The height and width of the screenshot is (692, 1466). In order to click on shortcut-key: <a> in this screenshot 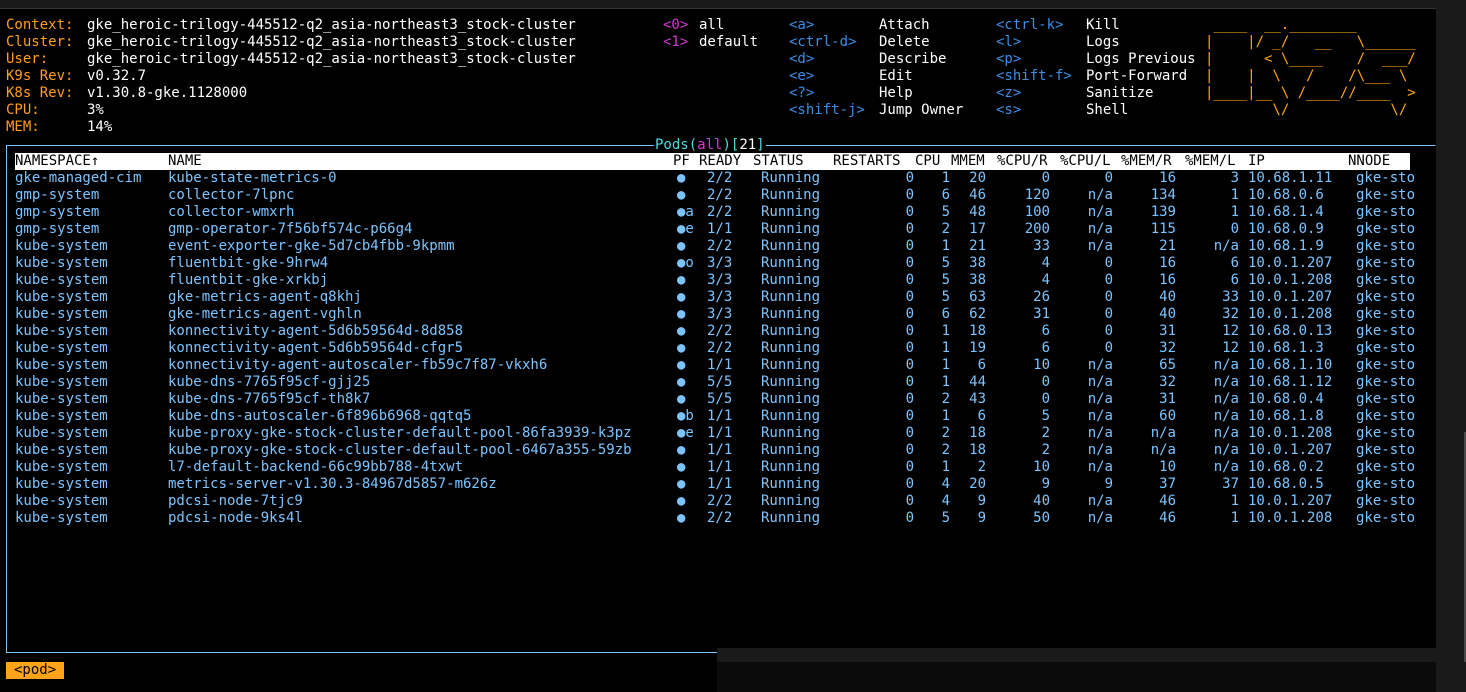, I will do `click(802, 25)`.